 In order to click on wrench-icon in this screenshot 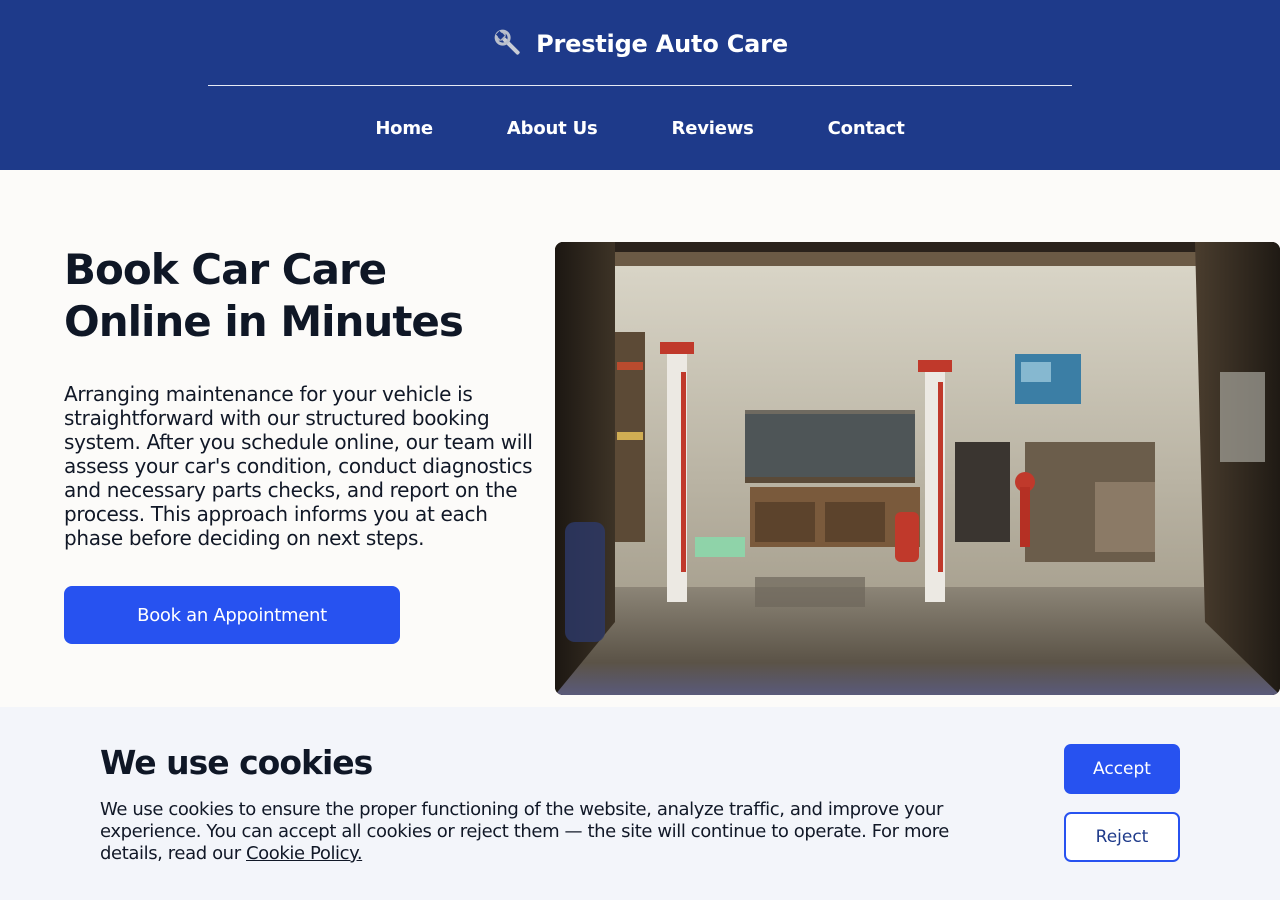, I will do `click(509, 44)`.